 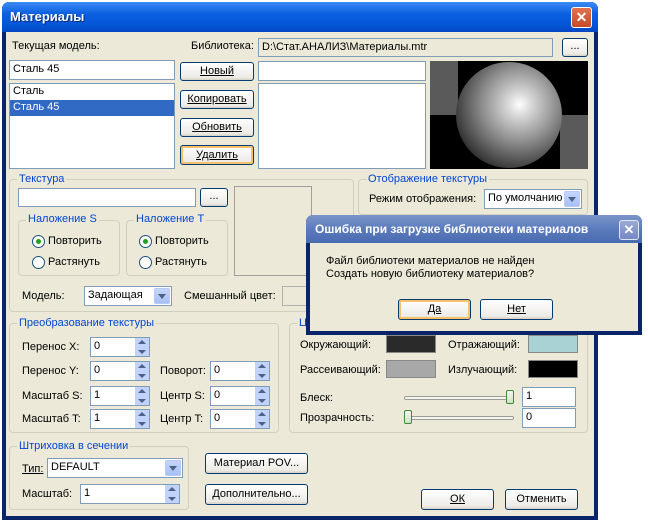 What do you see at coordinates (336, 345) in the screenshot?
I see `ambient-label: Окружающий:` at bounding box center [336, 345].